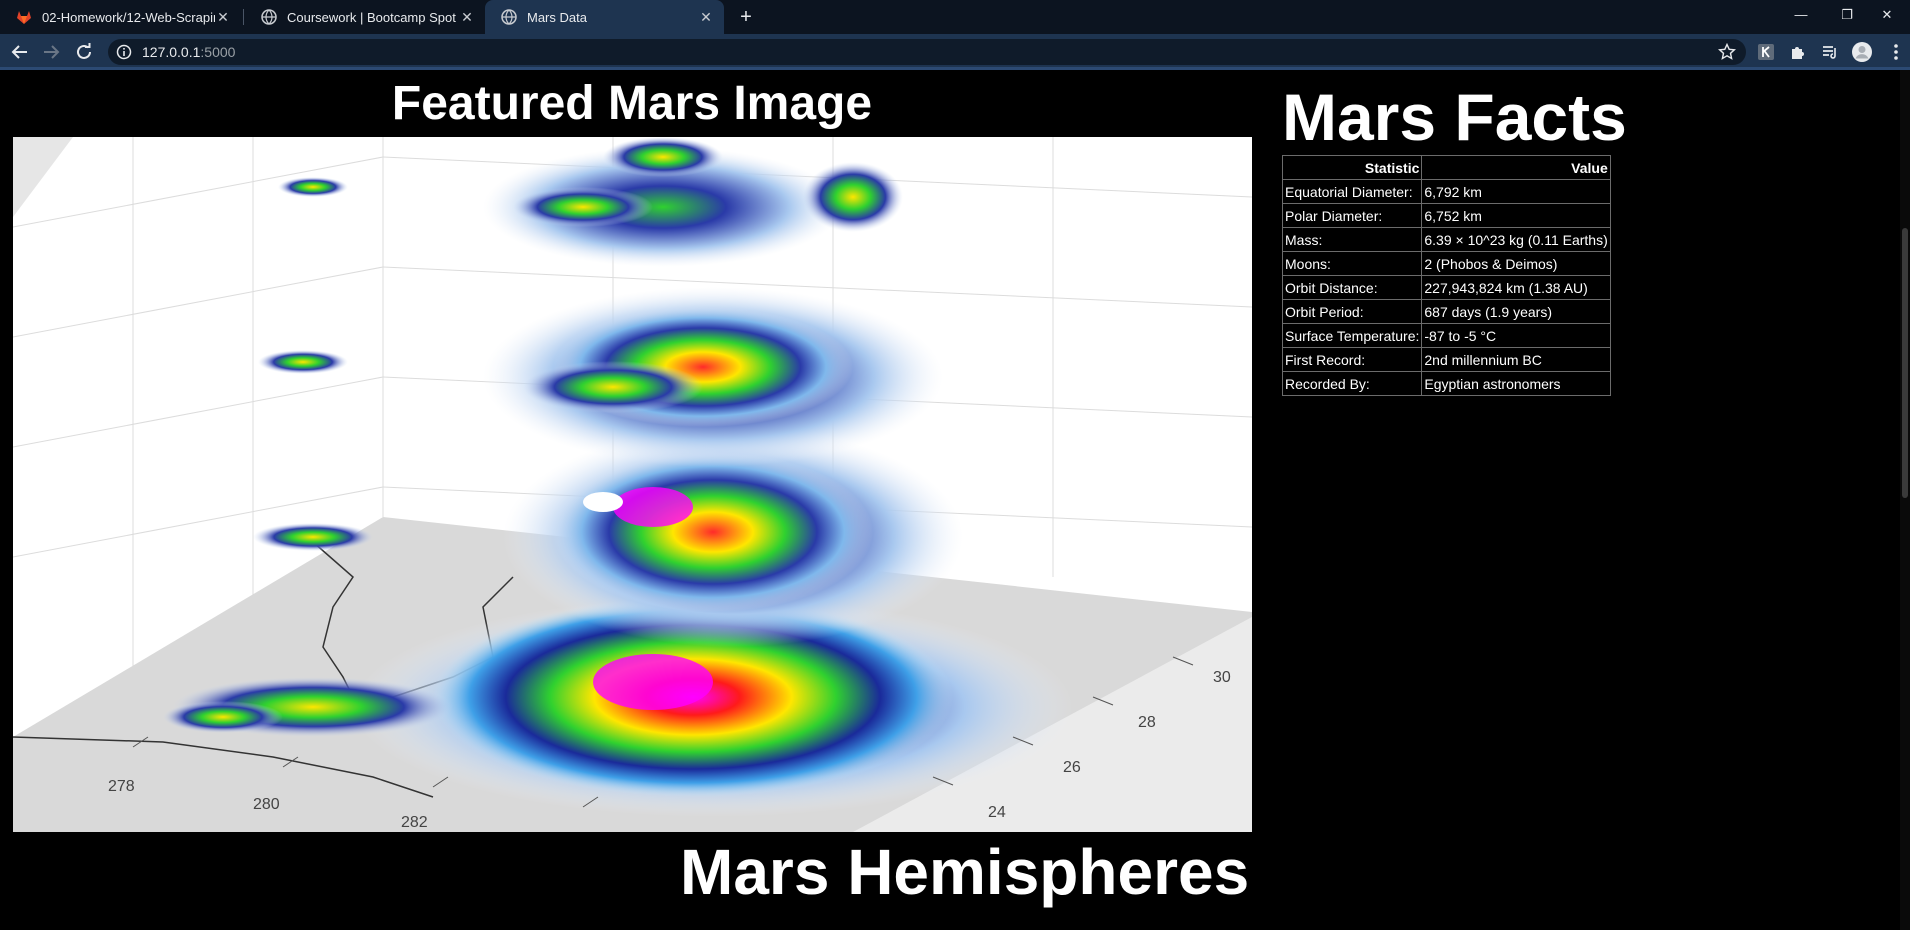  I want to click on browser-toolbar: 127.0.0.1:5000, so click(955, 52).